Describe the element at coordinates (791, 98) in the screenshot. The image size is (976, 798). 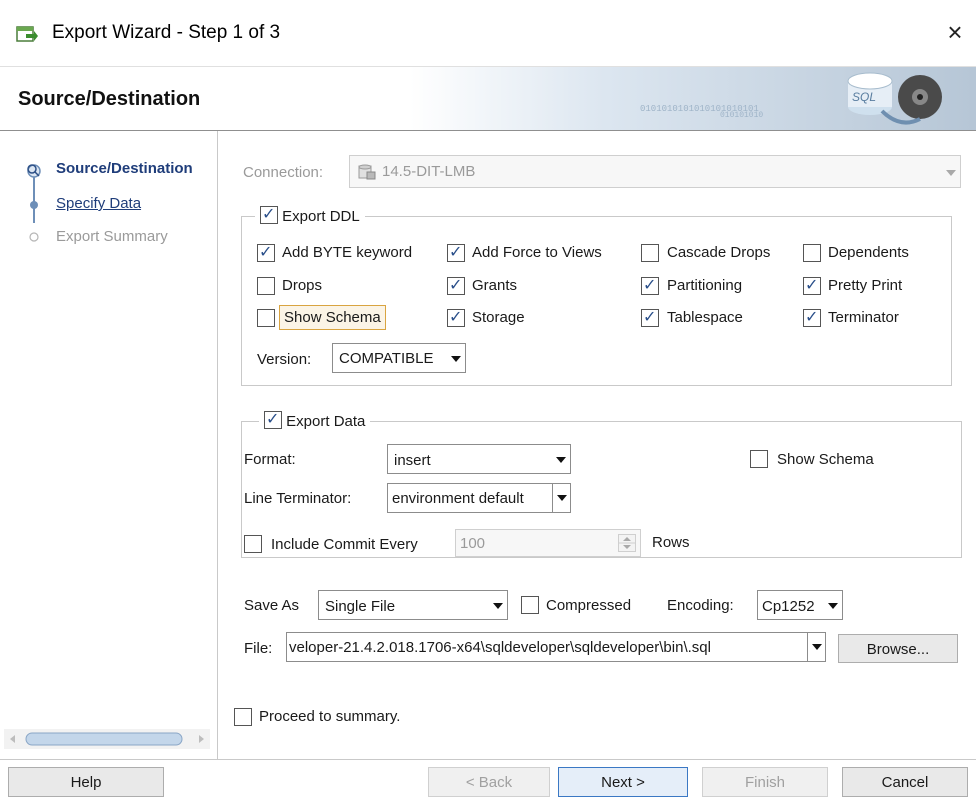
I see `sql-export-banner-icon: 0101010101010101010101 010101010 SQL` at that location.